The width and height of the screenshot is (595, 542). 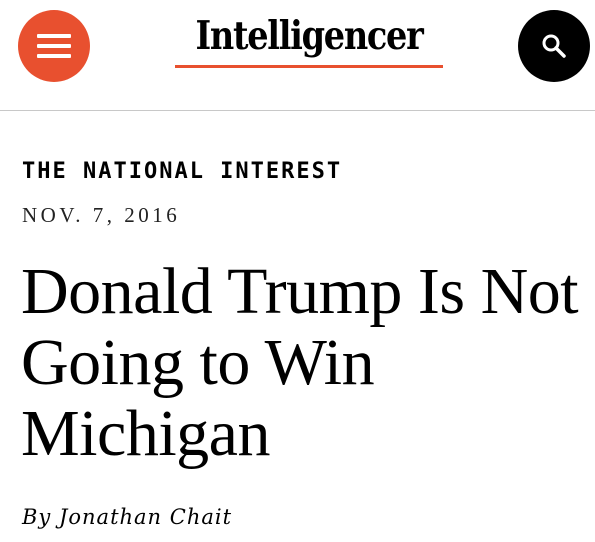 What do you see at coordinates (182, 172) in the screenshot?
I see `section-rubric: THE NATIONAL INTEREST` at bounding box center [182, 172].